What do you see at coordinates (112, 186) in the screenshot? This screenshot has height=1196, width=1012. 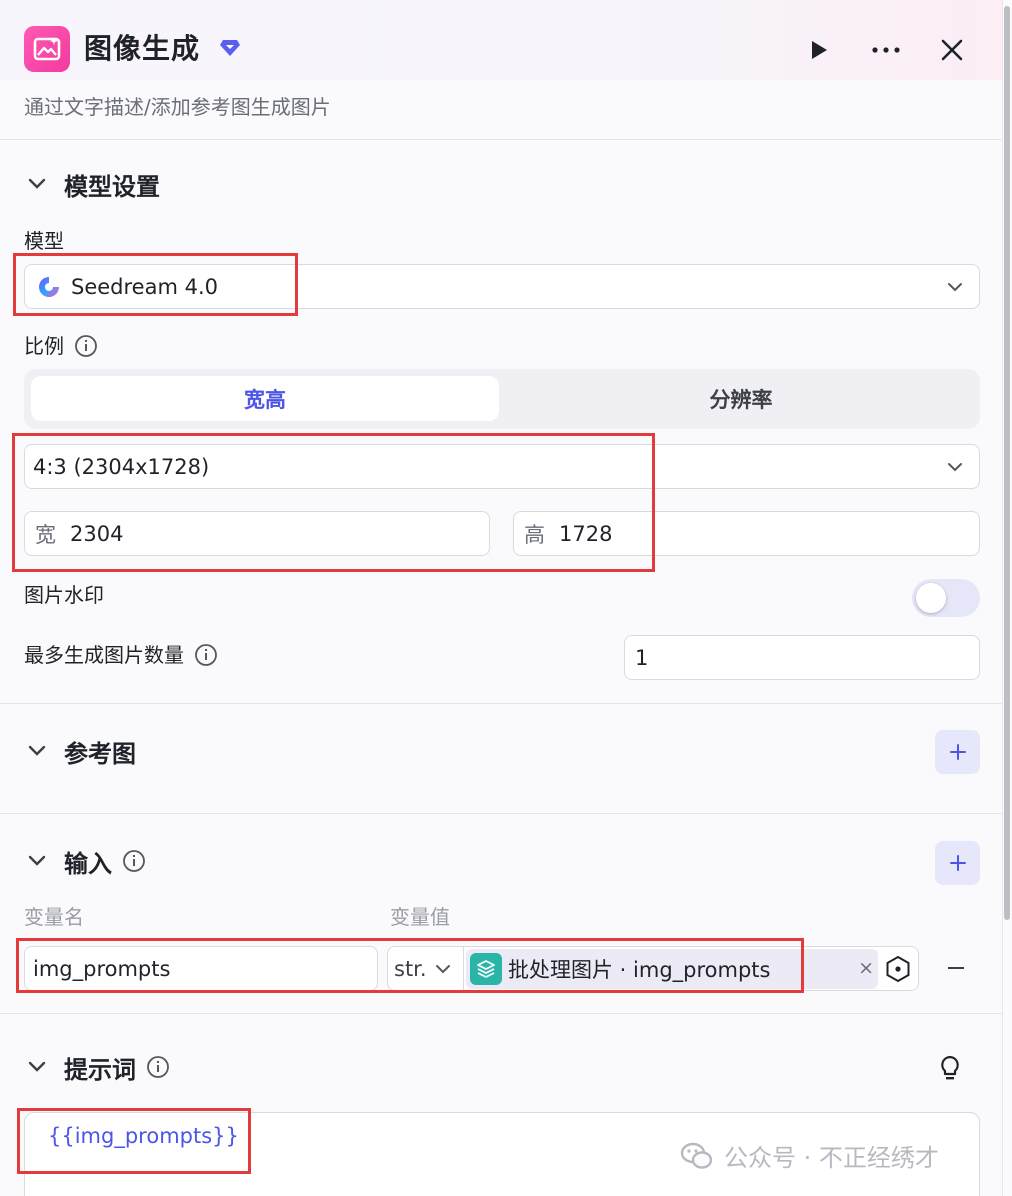 I see `section-title: 模型设置` at bounding box center [112, 186].